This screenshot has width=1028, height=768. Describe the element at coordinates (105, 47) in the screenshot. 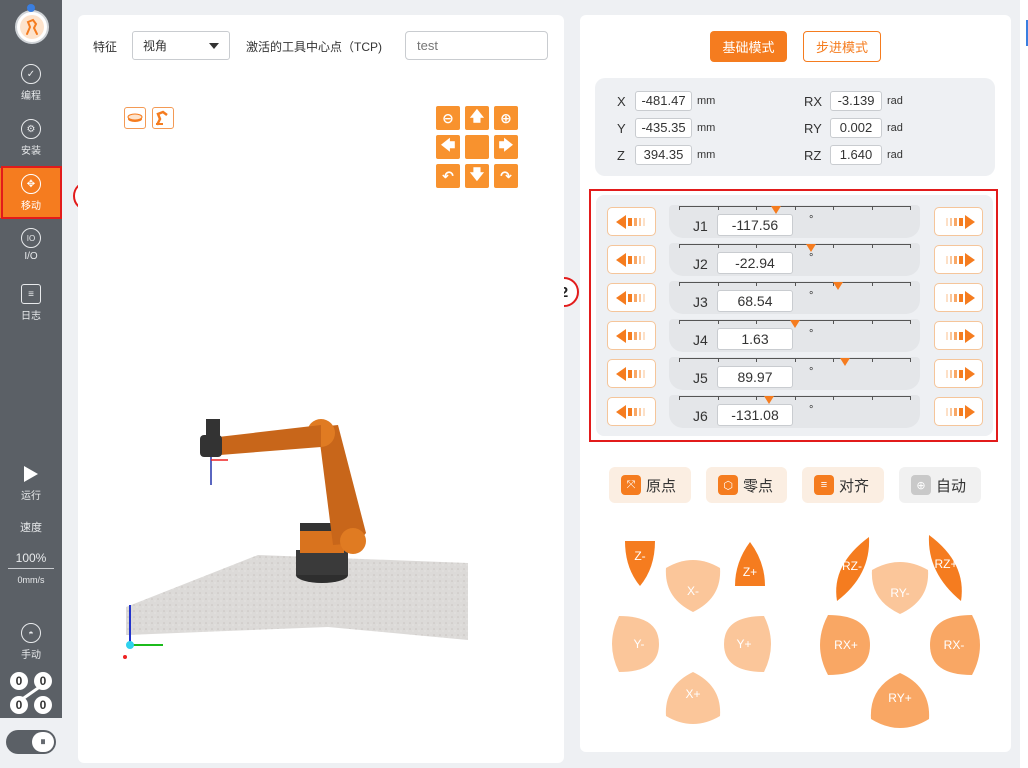

I see `feature-label: 特征` at that location.